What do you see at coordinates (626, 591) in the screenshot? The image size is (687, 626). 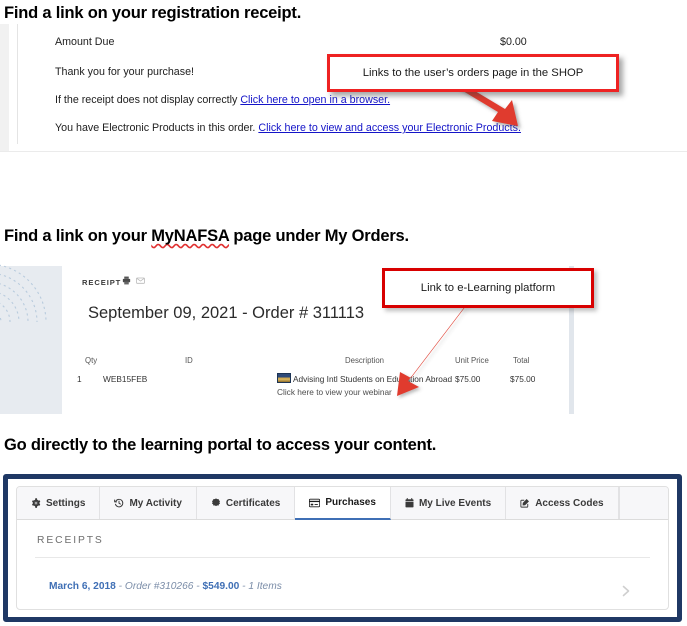 I see `chevron-right-icon` at bounding box center [626, 591].